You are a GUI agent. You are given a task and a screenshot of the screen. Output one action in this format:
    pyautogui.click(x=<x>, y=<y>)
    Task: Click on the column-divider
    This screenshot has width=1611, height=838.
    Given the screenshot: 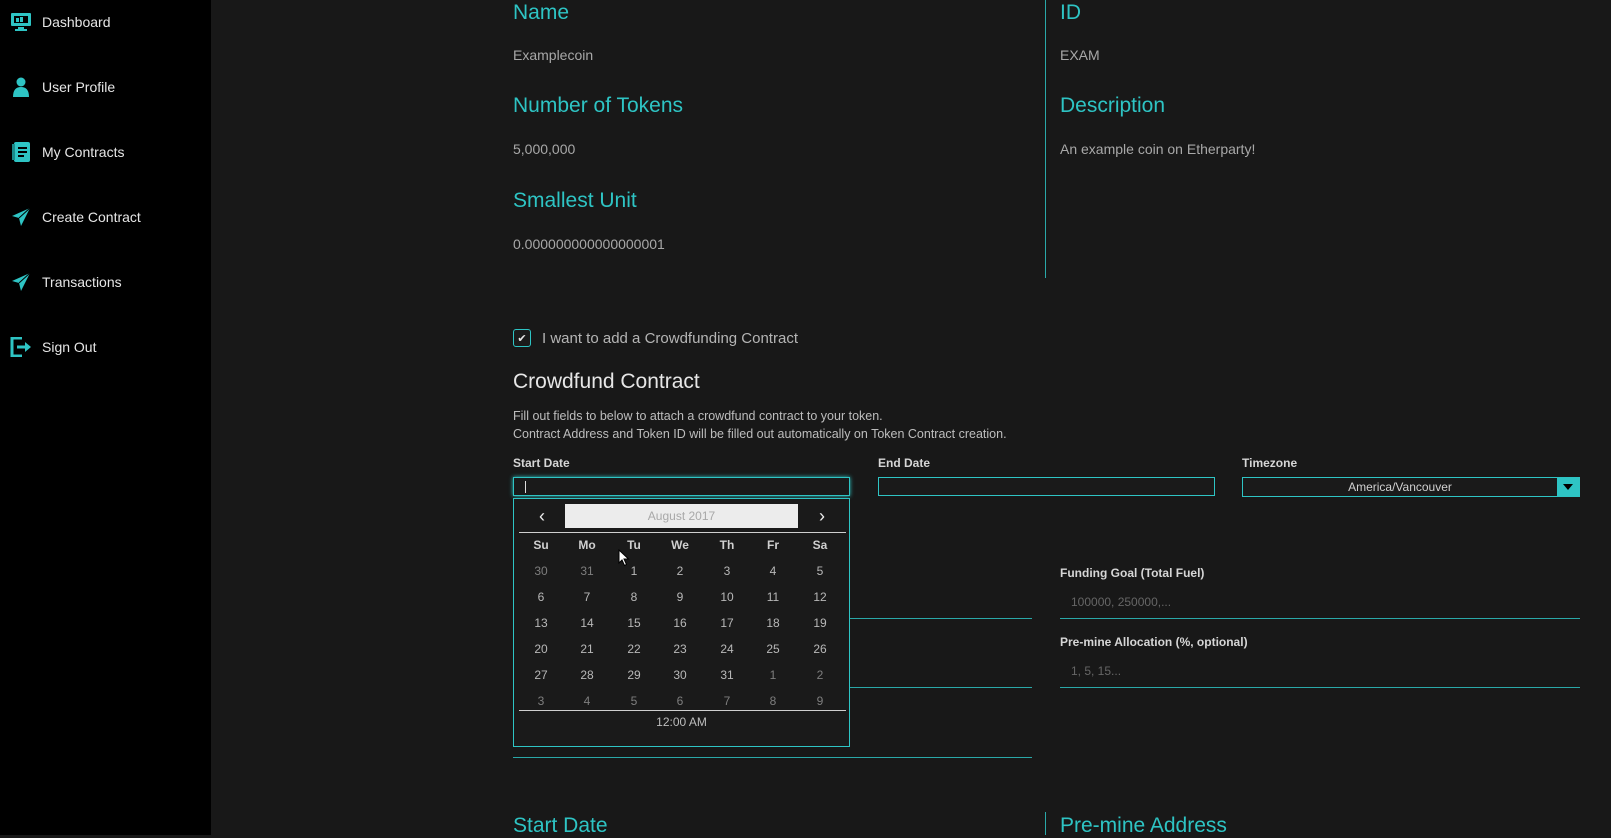 What is the action you would take?
    pyautogui.click(x=1045, y=823)
    